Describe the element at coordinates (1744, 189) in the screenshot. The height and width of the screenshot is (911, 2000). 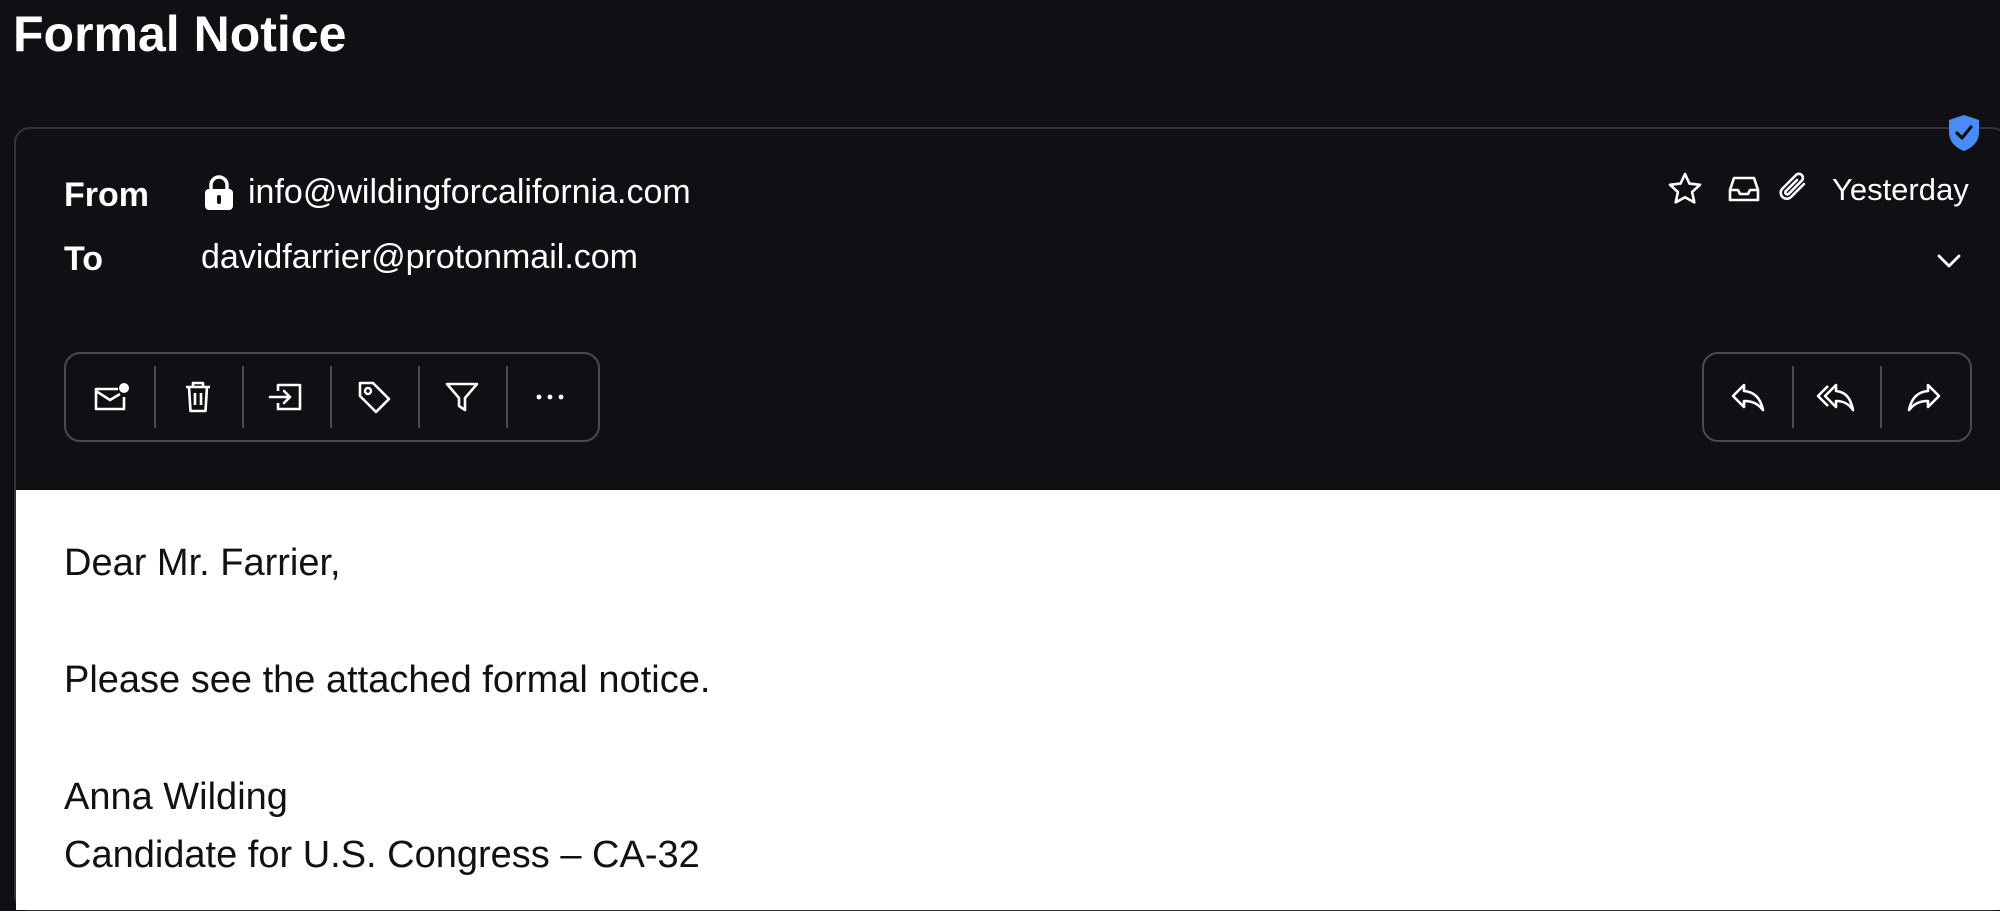
I see `inbox-icon` at that location.